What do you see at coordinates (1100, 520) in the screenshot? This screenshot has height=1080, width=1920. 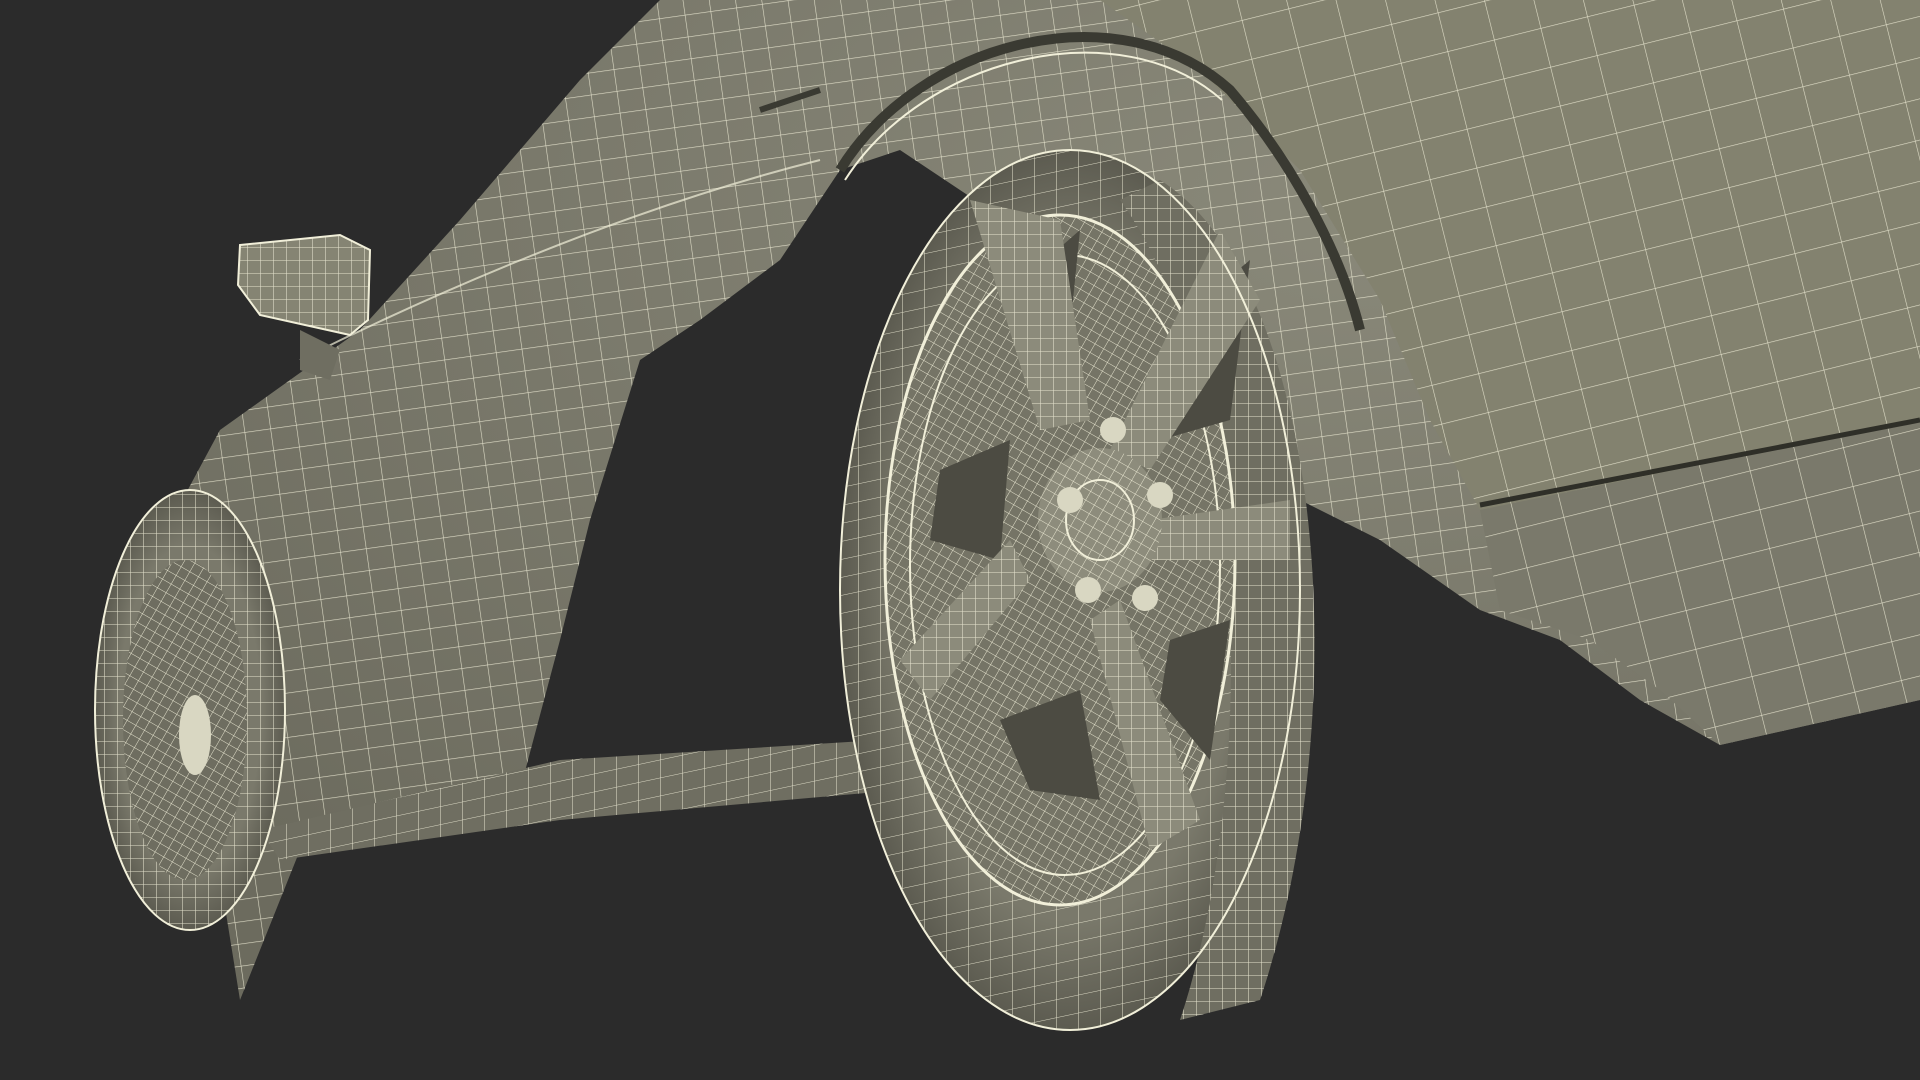 I see `rear-hub-mesh` at bounding box center [1100, 520].